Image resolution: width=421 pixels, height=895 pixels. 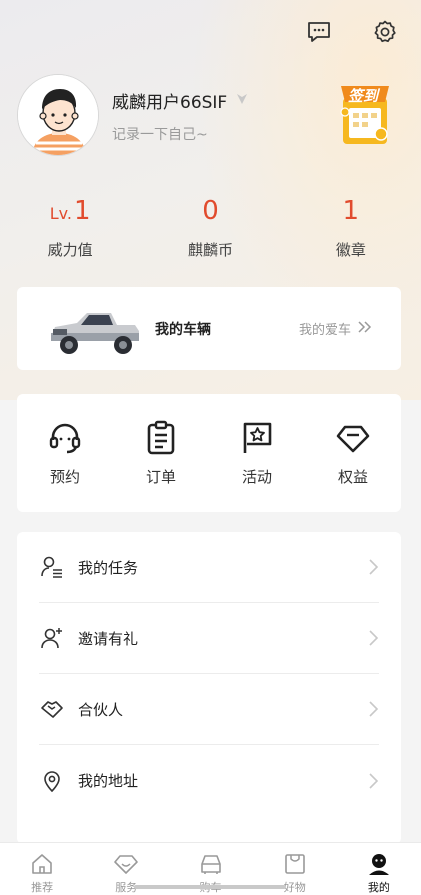 What do you see at coordinates (101, 709) in the screenshot?
I see `menu-label: 合伙人` at bounding box center [101, 709].